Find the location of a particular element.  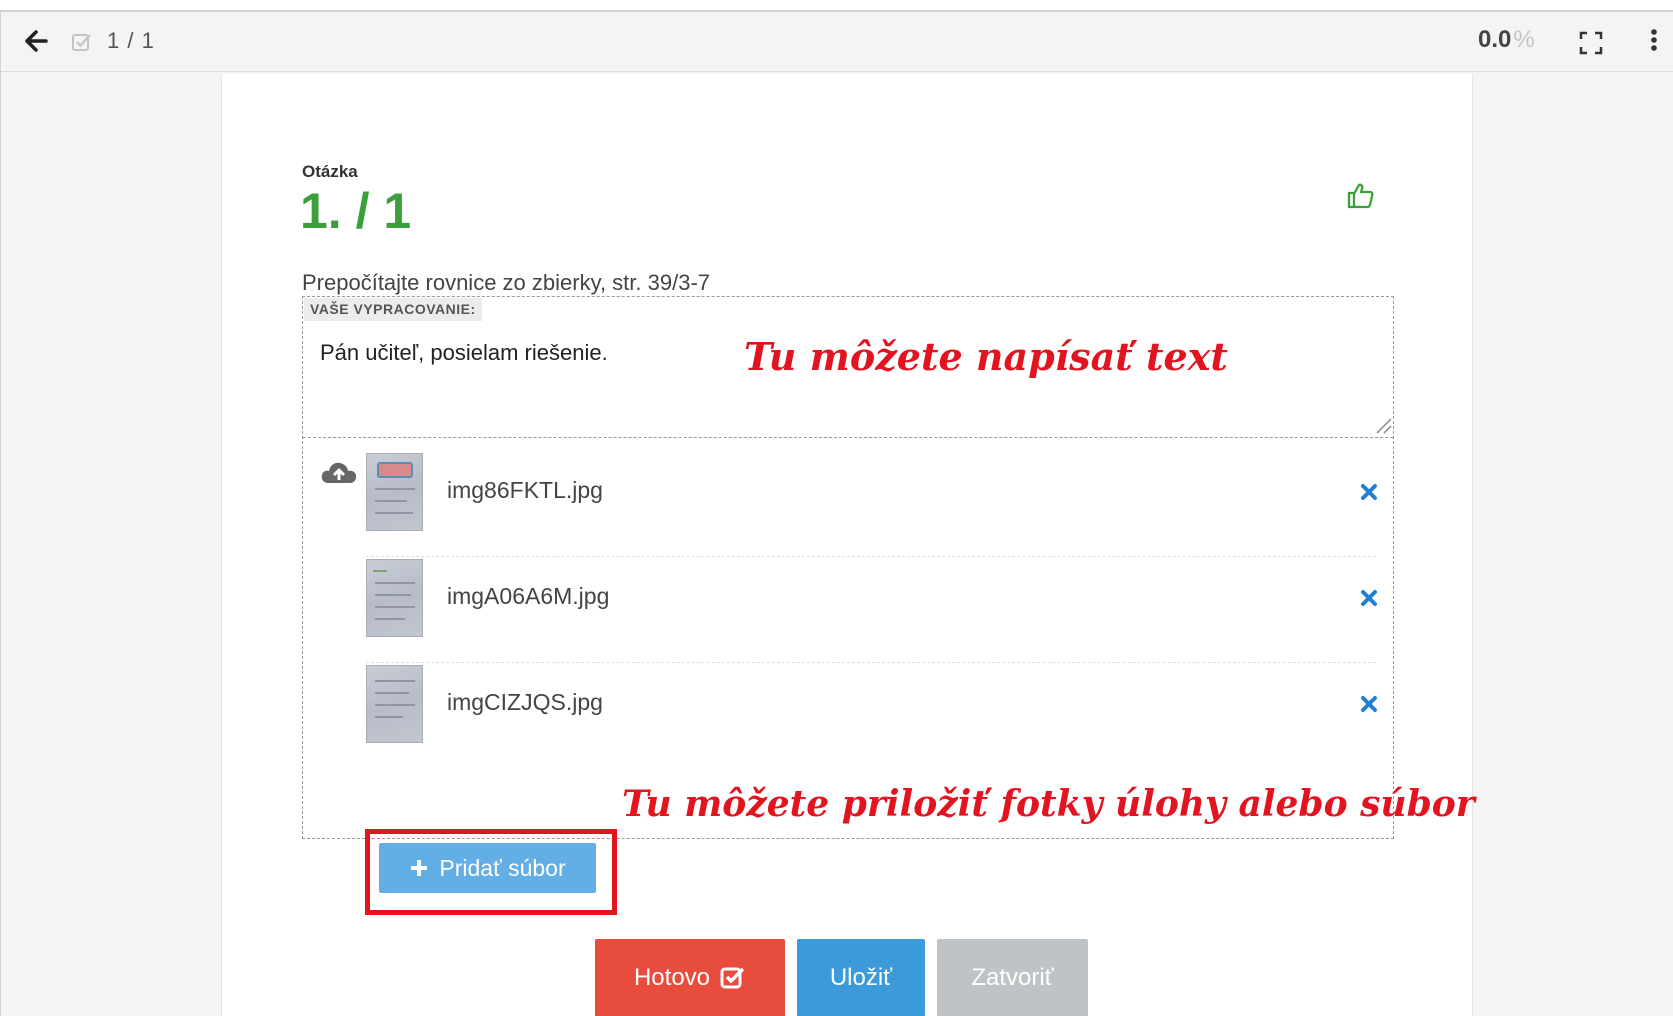

add-file-label: Pridať súbor is located at coordinates (502, 867).